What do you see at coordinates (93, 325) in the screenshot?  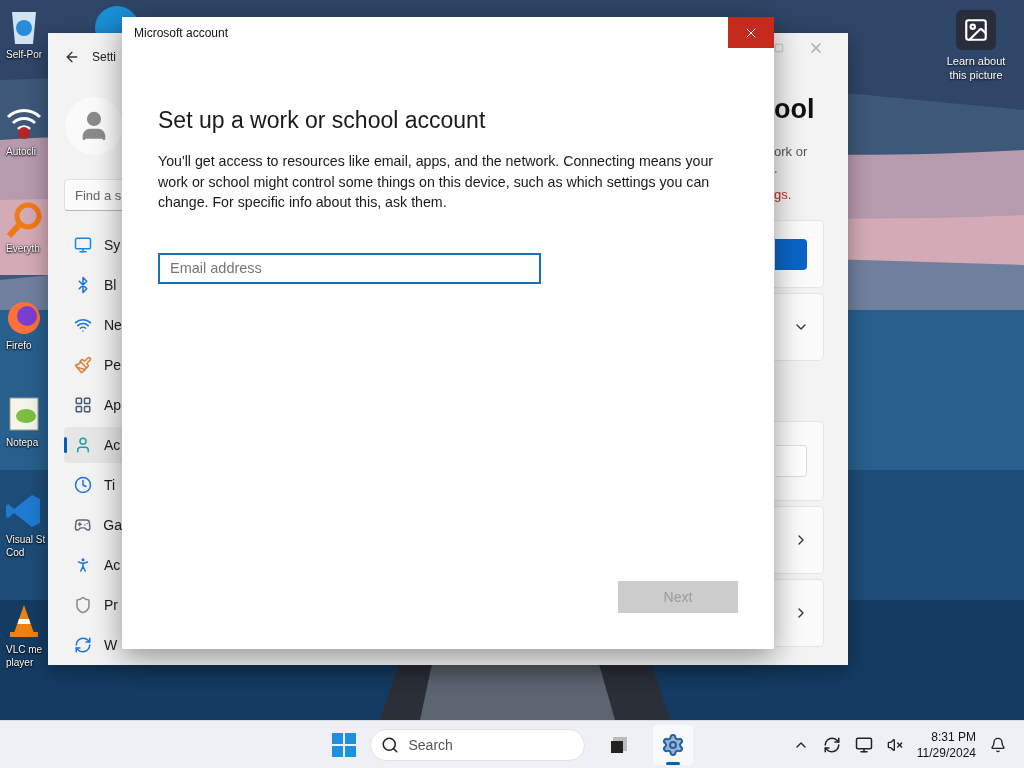 I see `nav-item: Ne` at bounding box center [93, 325].